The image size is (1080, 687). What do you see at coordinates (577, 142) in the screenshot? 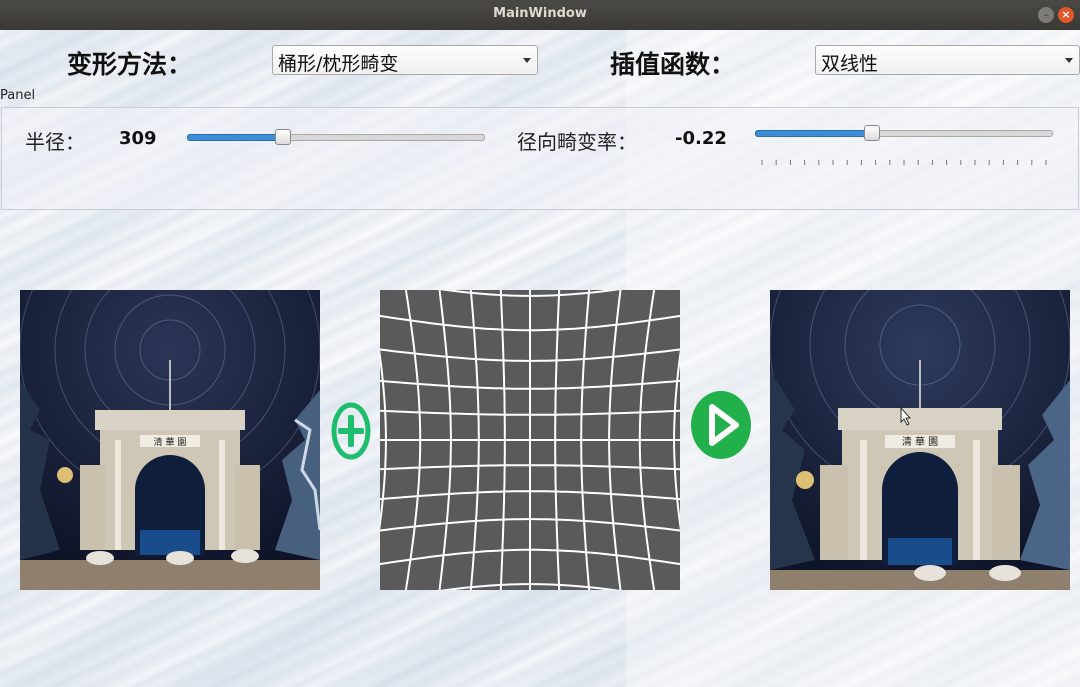
I see `distortion-label: 径向畸变率：` at bounding box center [577, 142].